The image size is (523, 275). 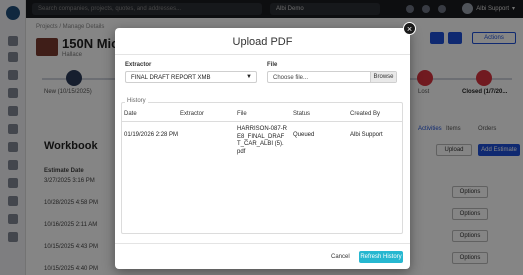 I want to click on history-status: Queued, so click(x=304, y=135).